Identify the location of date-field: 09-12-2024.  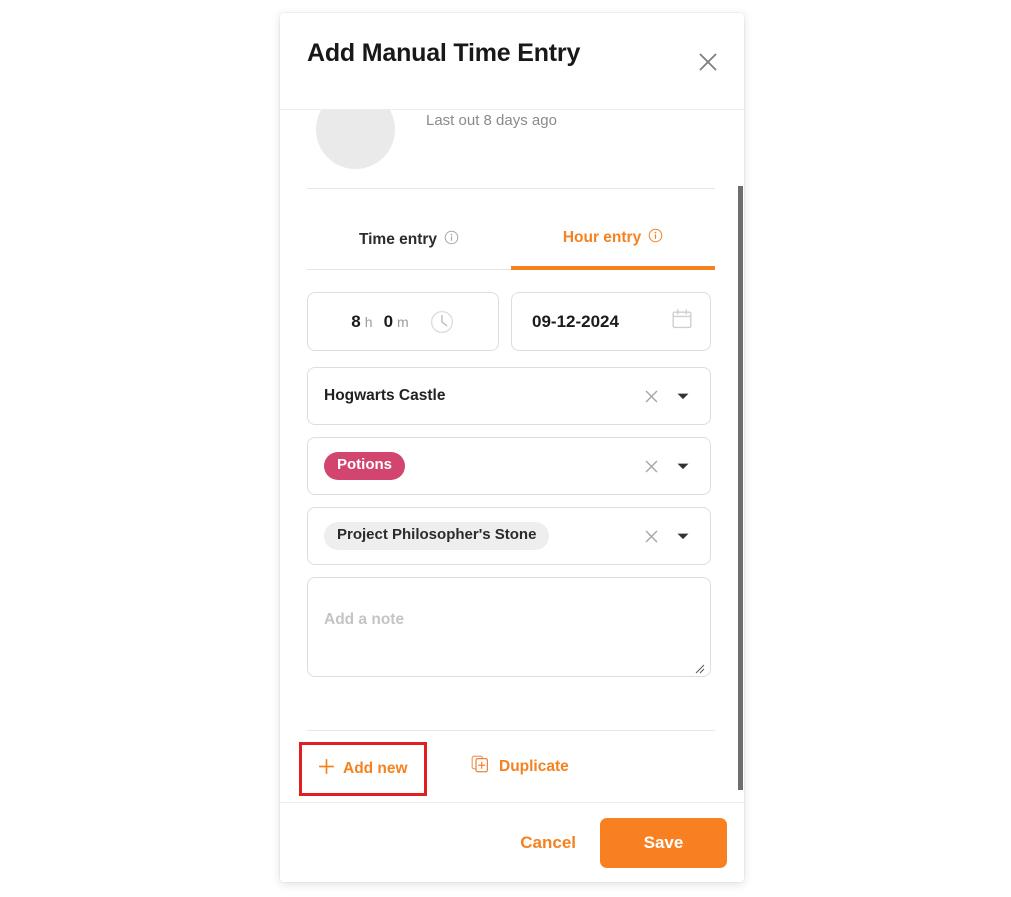
(611, 321).